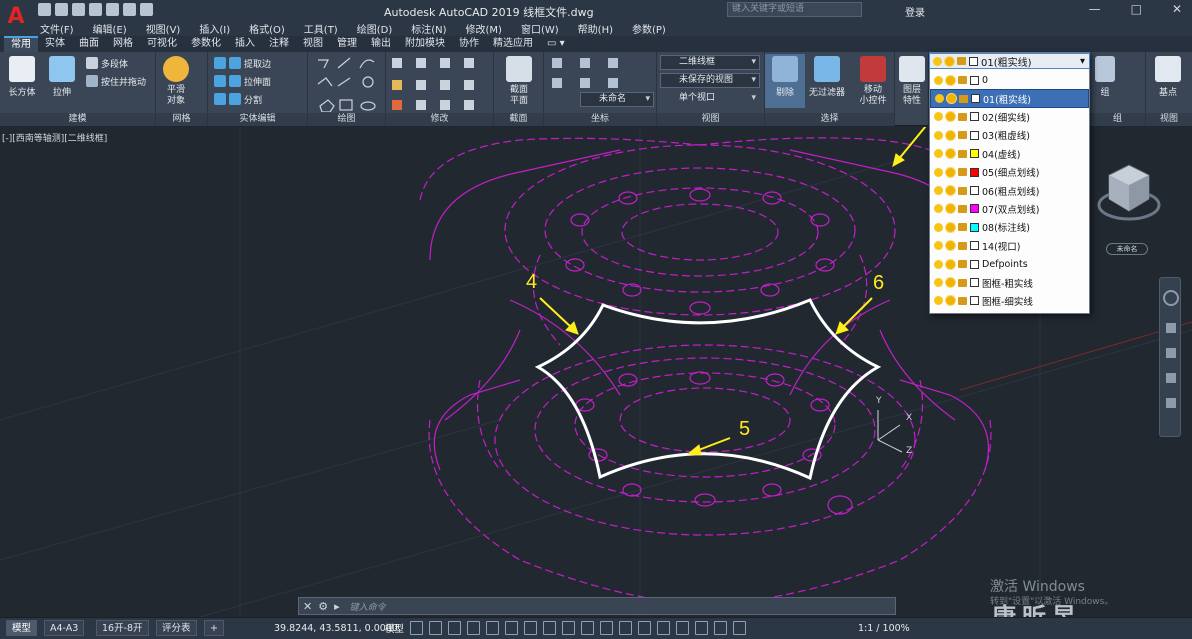  I want to click on ribbon-tab: 插入, so click(245, 44).